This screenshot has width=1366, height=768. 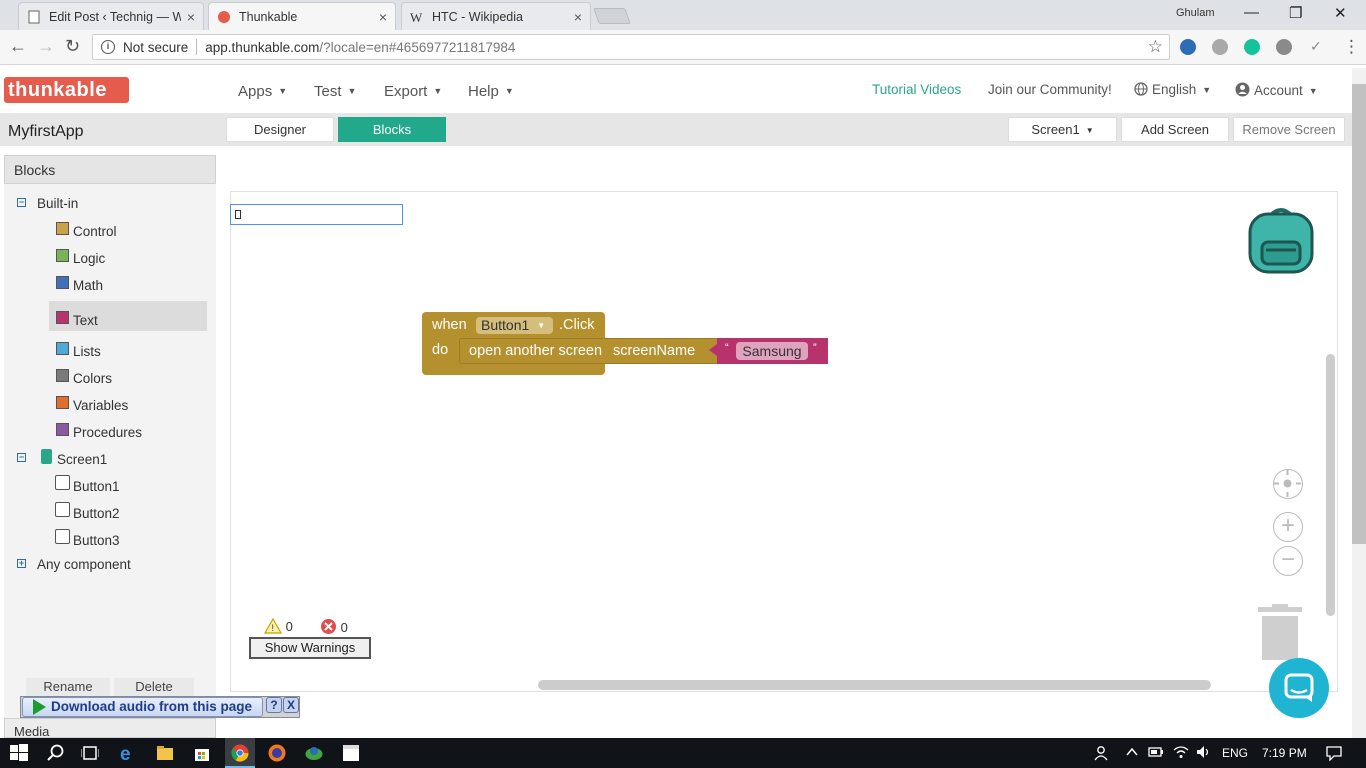 I want to click on menu-test: Test ▼, so click(x=335, y=91).